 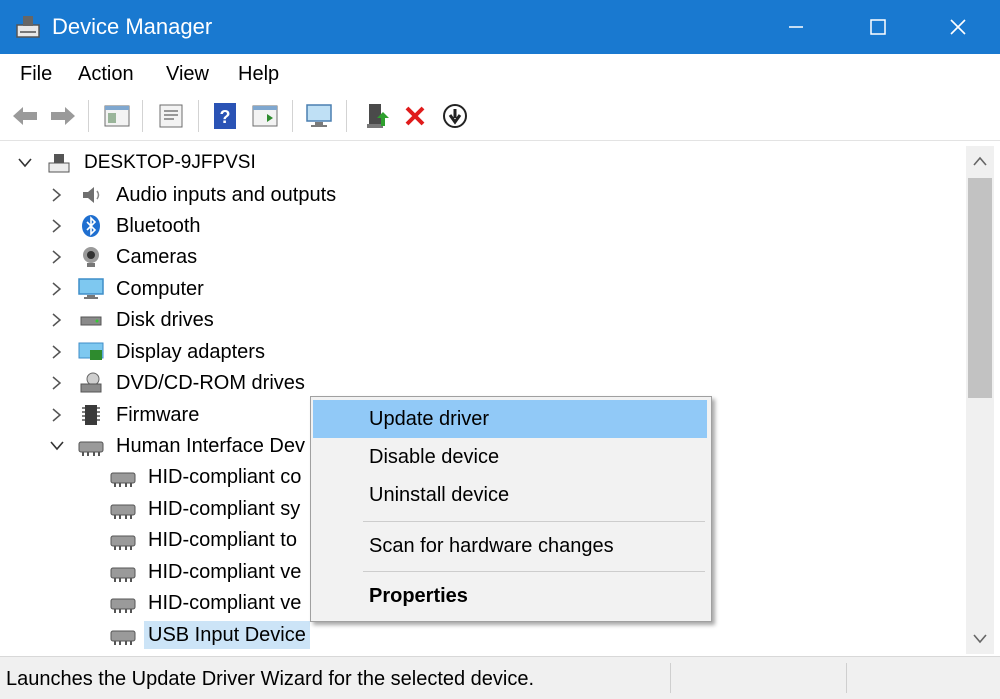 I want to click on tree-child-hid-2: HID-compliant to, so click(x=205, y=540).